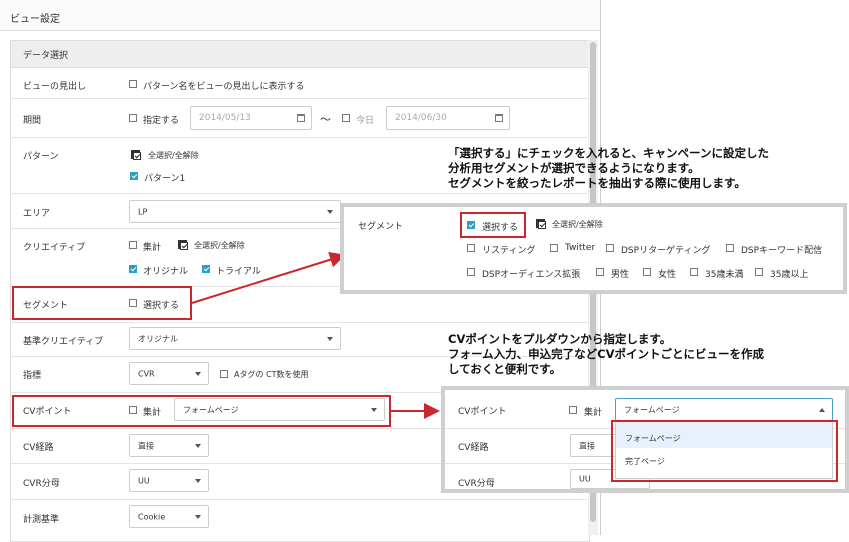  What do you see at coordinates (541, 224) in the screenshot?
I see `select-all-checkbox-icon` at bounding box center [541, 224].